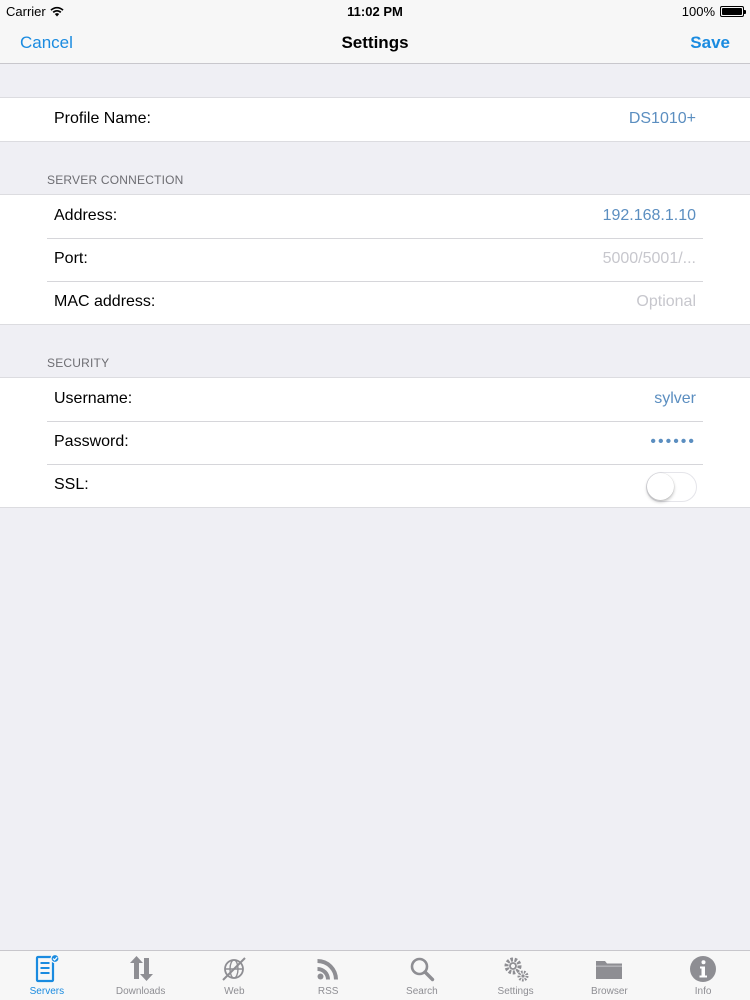  What do you see at coordinates (93, 398) in the screenshot?
I see `username-label: Username:` at bounding box center [93, 398].